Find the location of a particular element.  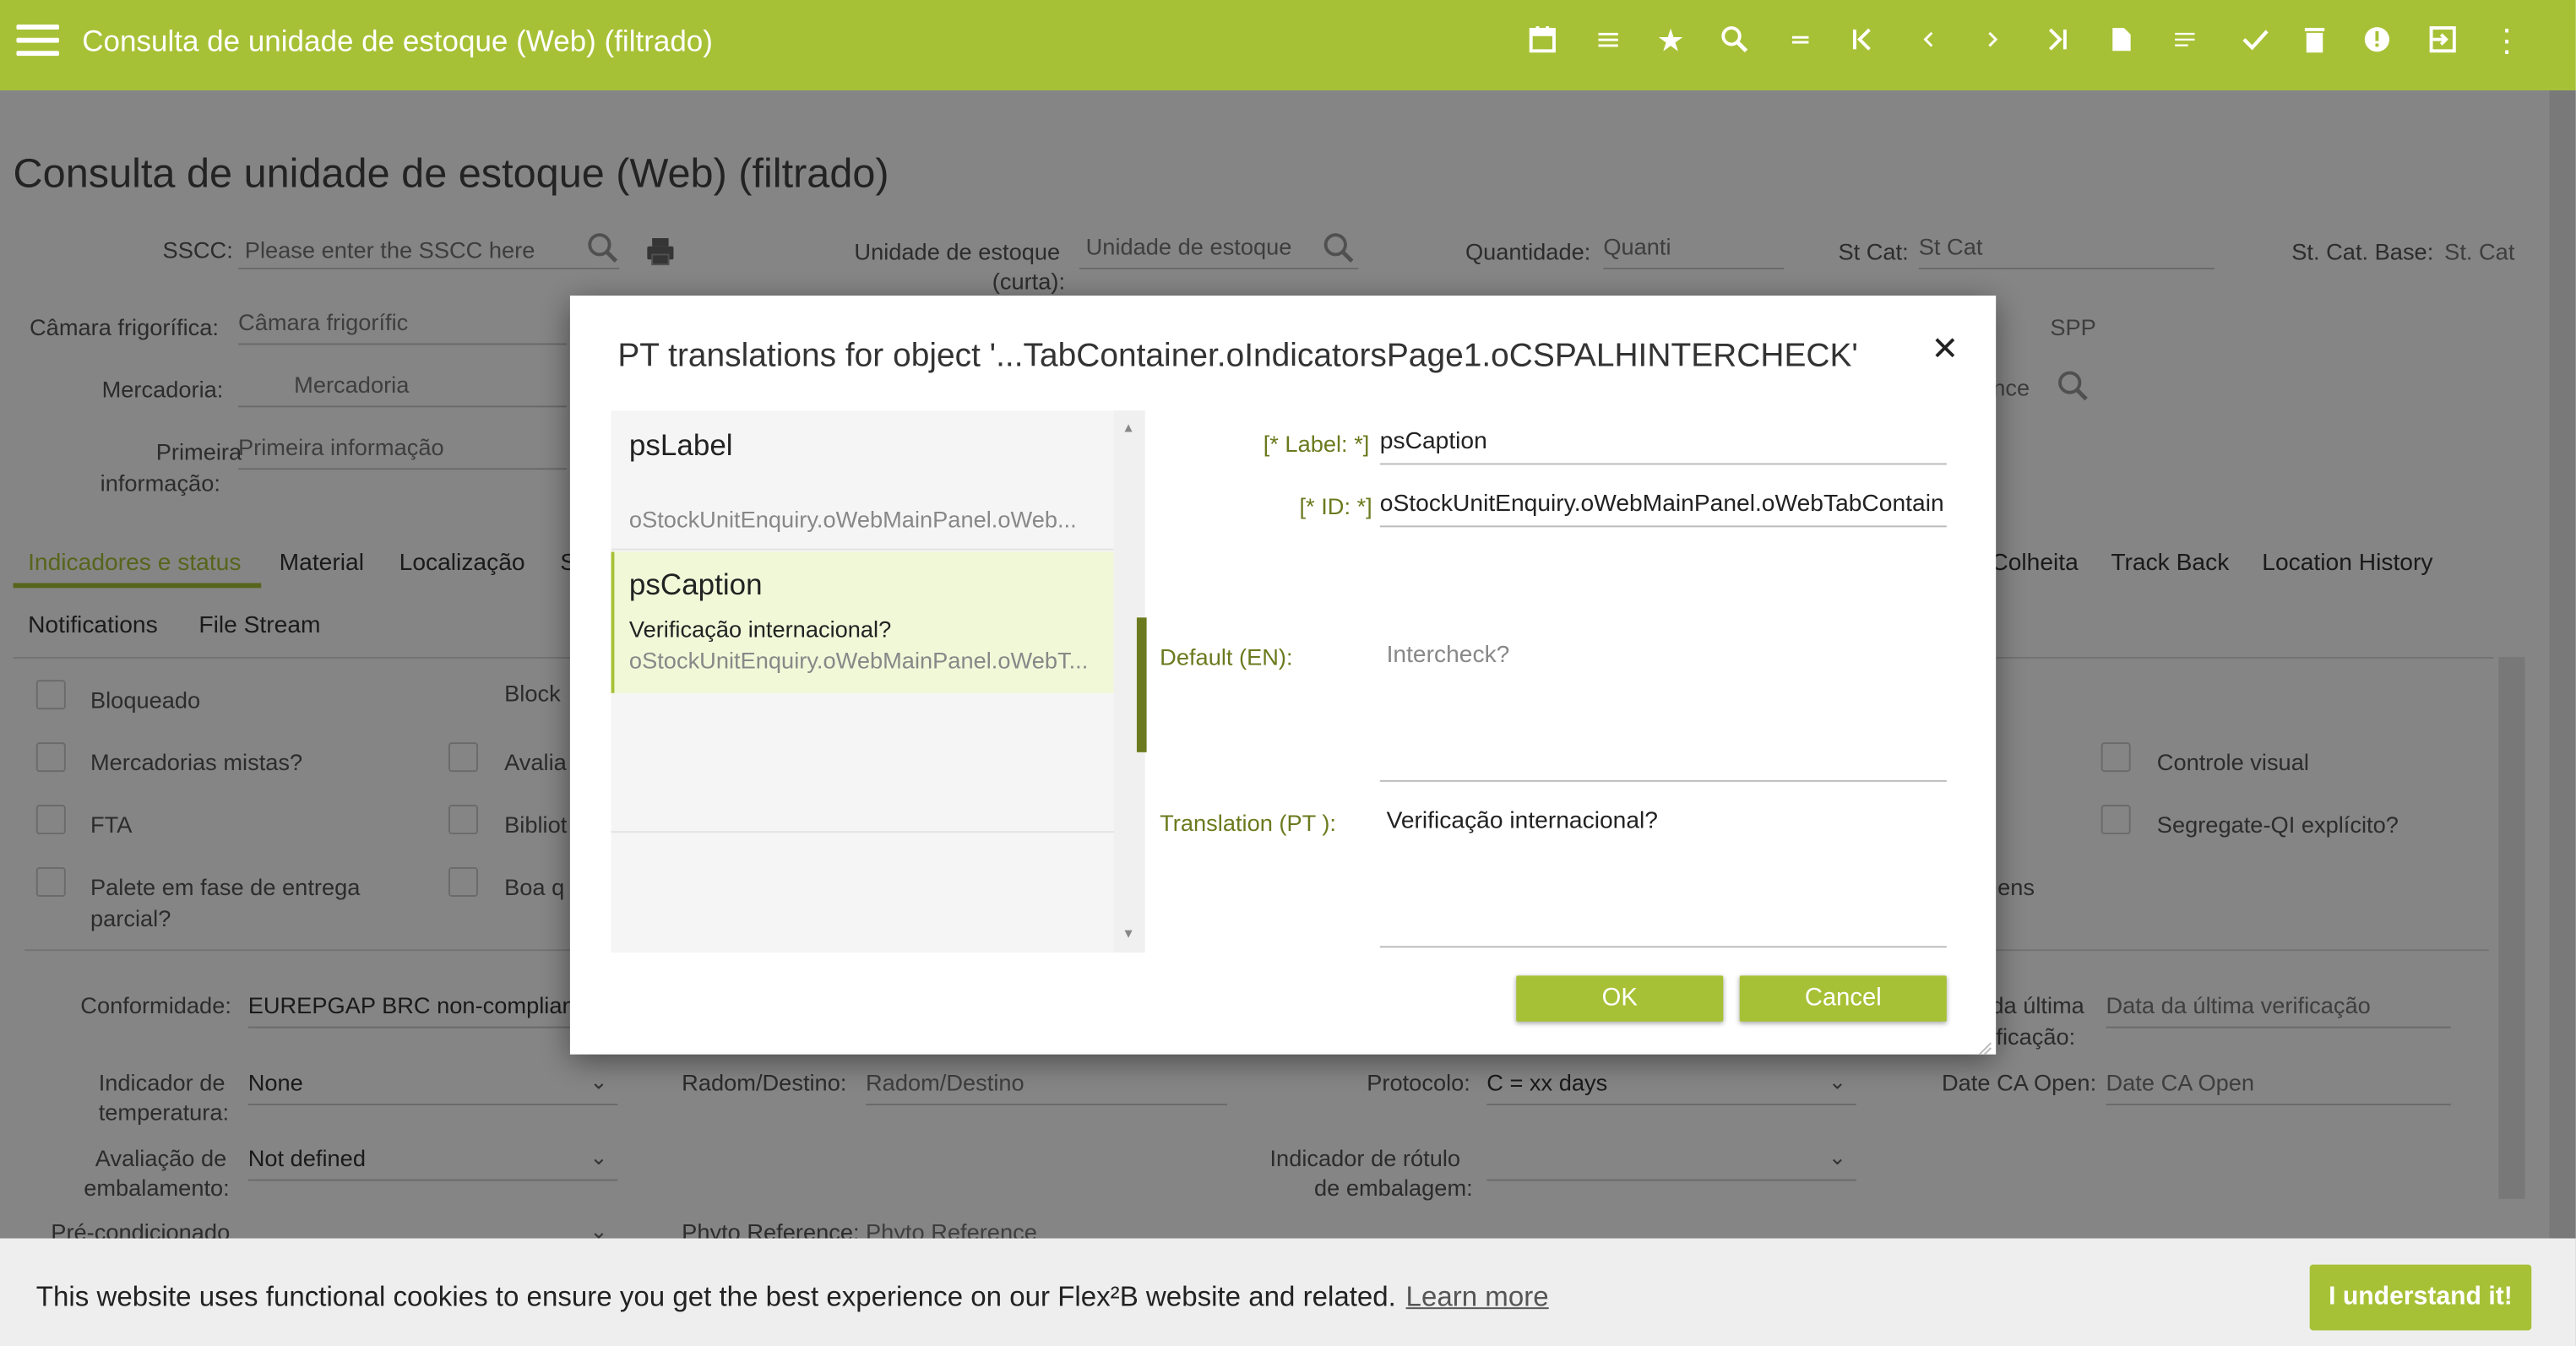

ok-button: OK is located at coordinates (1620, 998).